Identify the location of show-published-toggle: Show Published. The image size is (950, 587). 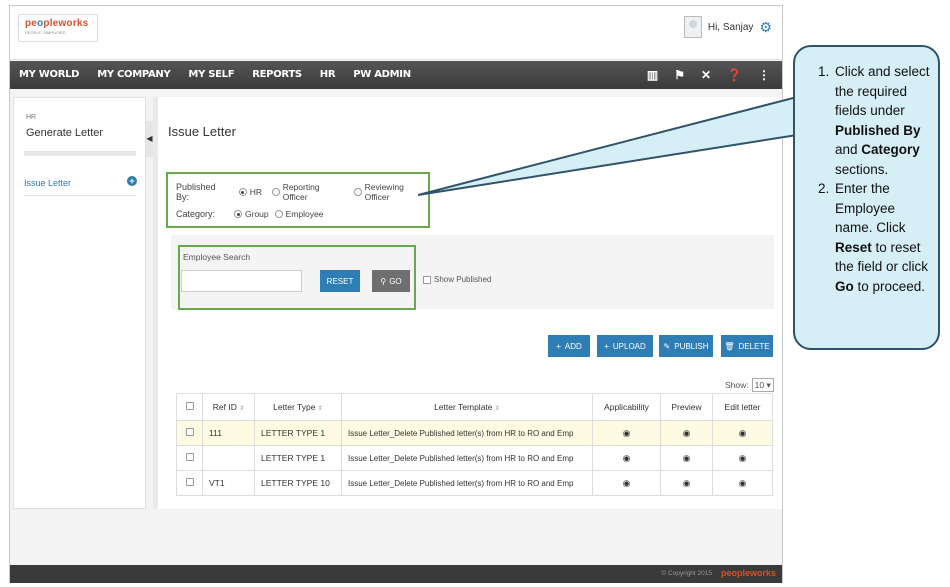
(457, 279).